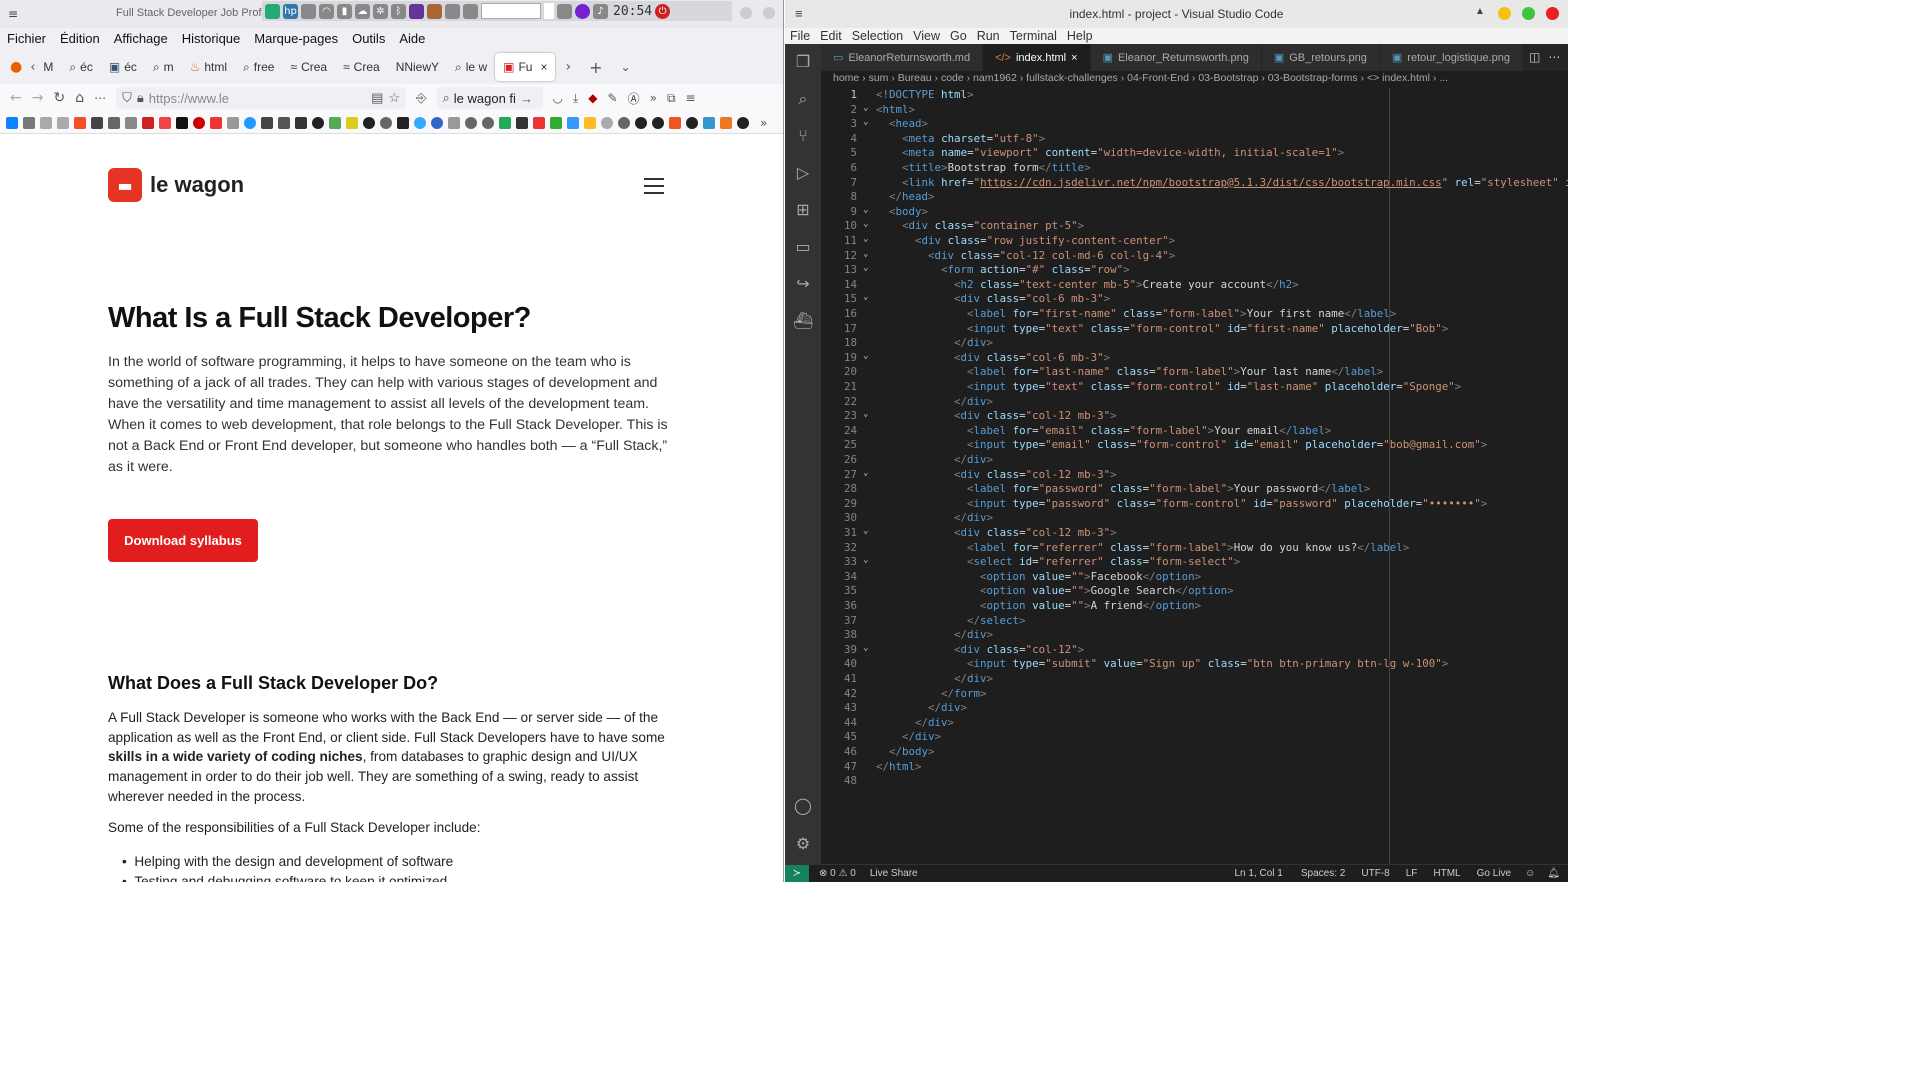 The width and height of the screenshot is (1920, 1080). What do you see at coordinates (894, 873) in the screenshot?
I see `live-share-button: Live Share` at bounding box center [894, 873].